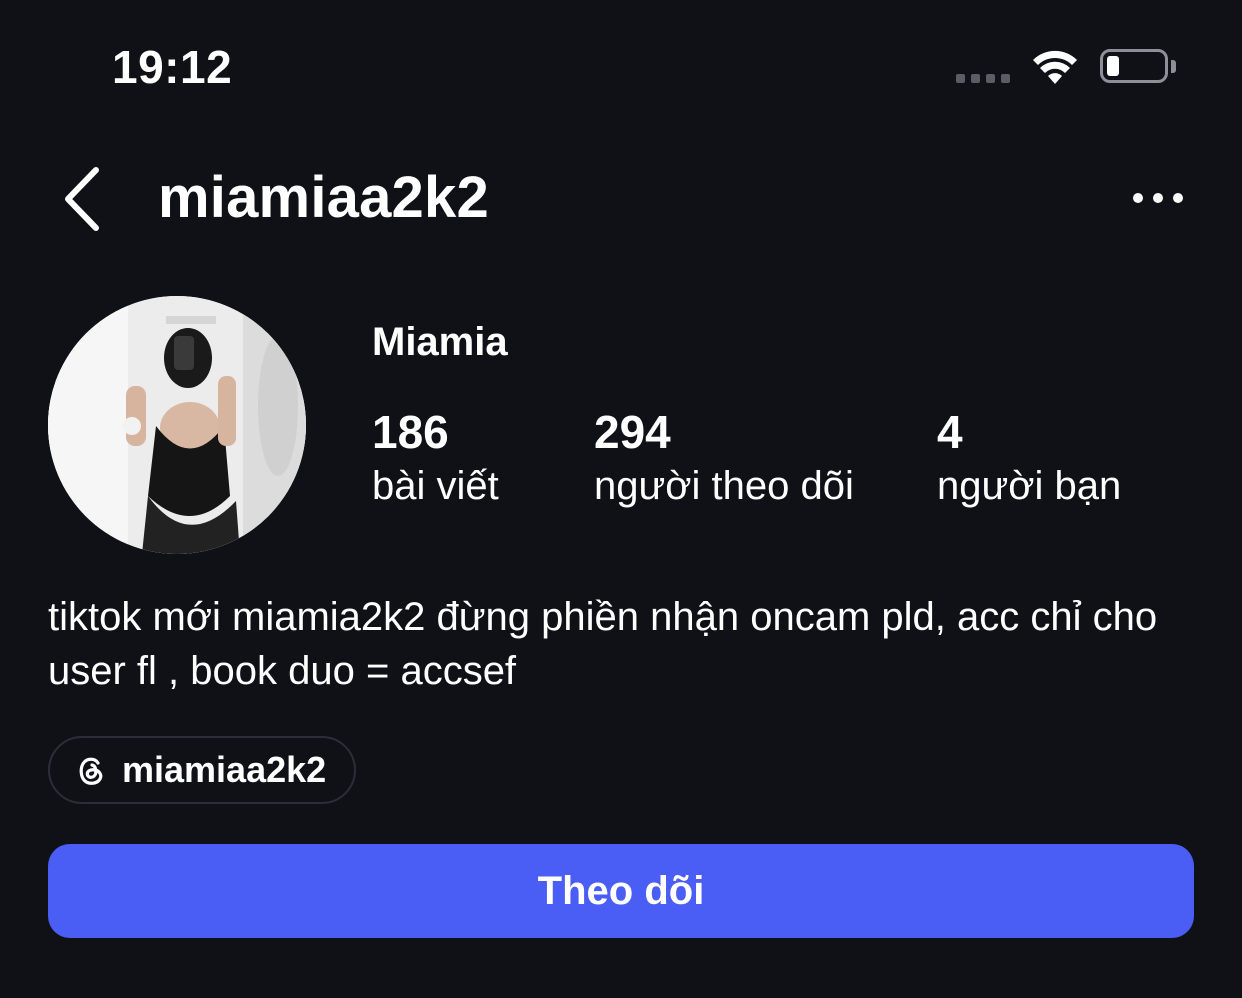 The height and width of the screenshot is (998, 1242). What do you see at coordinates (224, 769) in the screenshot?
I see `threads-handle: miamiaa2k2` at bounding box center [224, 769].